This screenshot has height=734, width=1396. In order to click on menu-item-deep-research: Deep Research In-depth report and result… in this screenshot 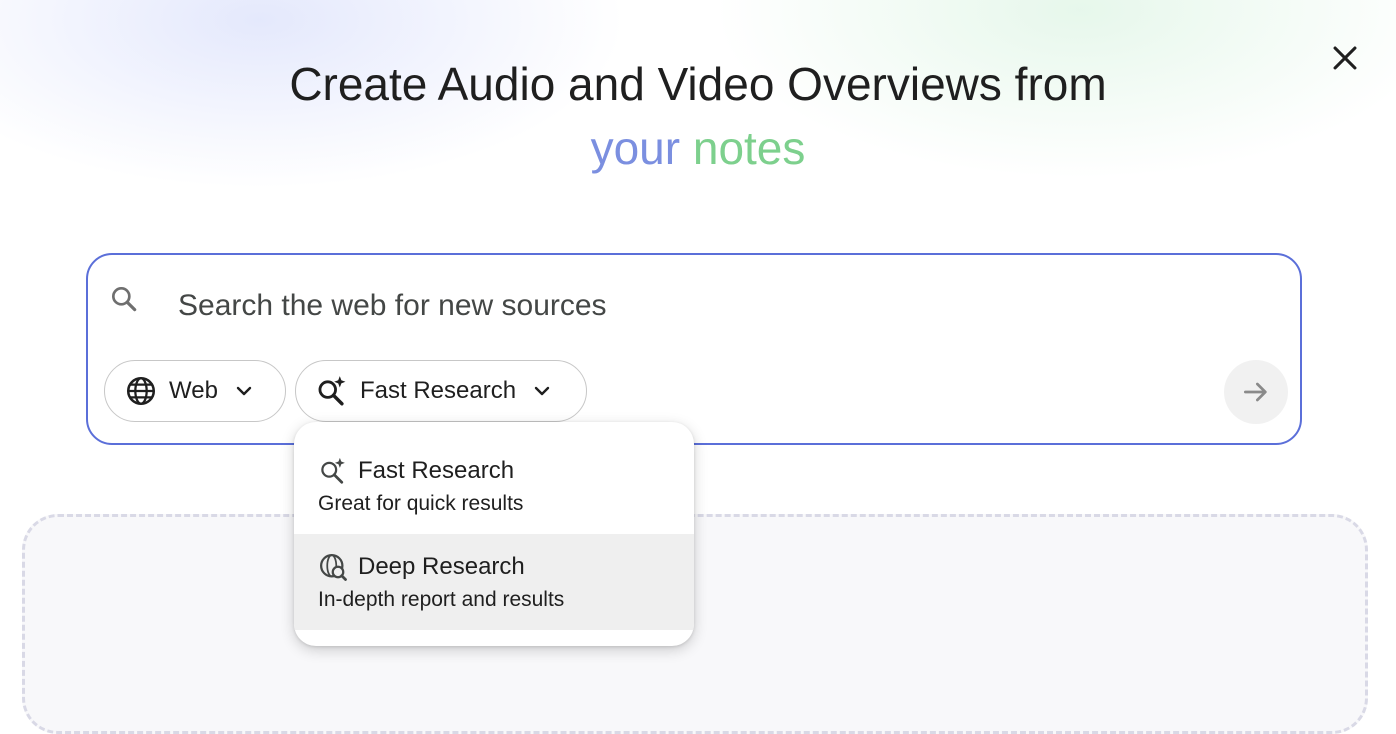, I will do `click(494, 582)`.